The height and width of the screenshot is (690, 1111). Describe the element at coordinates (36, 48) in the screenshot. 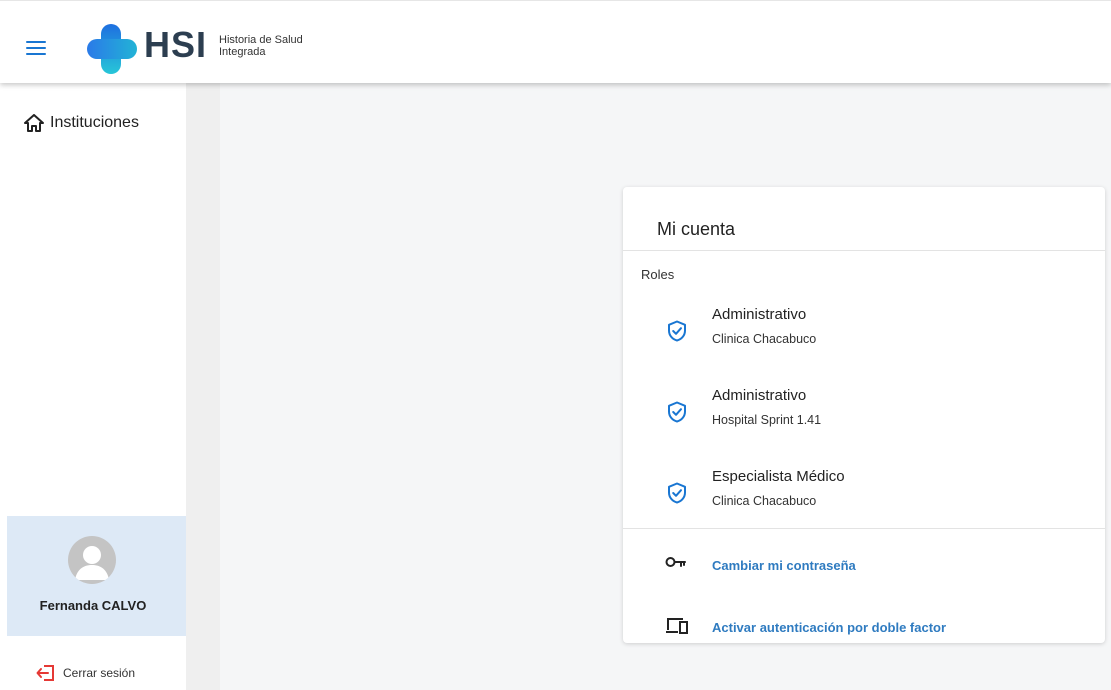

I see `menu-icon` at that location.